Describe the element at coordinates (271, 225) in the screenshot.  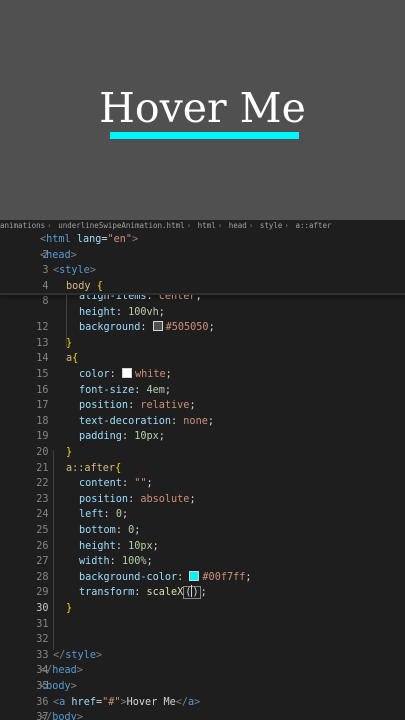
I see `breadcrumb-item: style` at that location.